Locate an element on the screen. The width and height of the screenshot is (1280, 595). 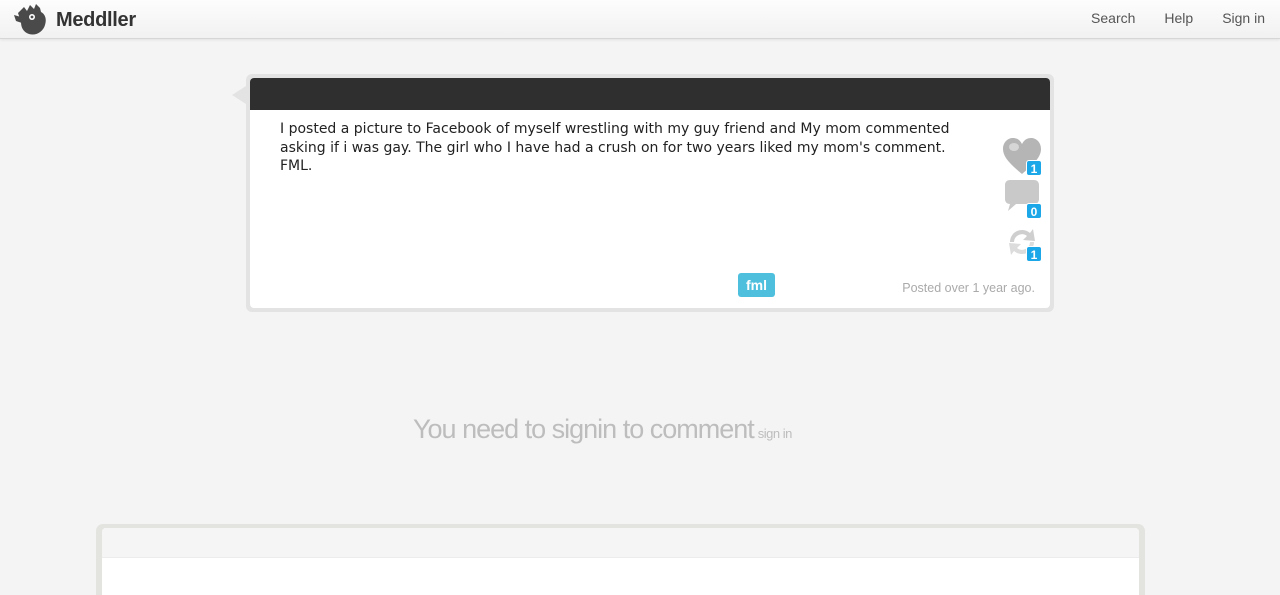
comments-panel-header is located at coordinates (620, 543).